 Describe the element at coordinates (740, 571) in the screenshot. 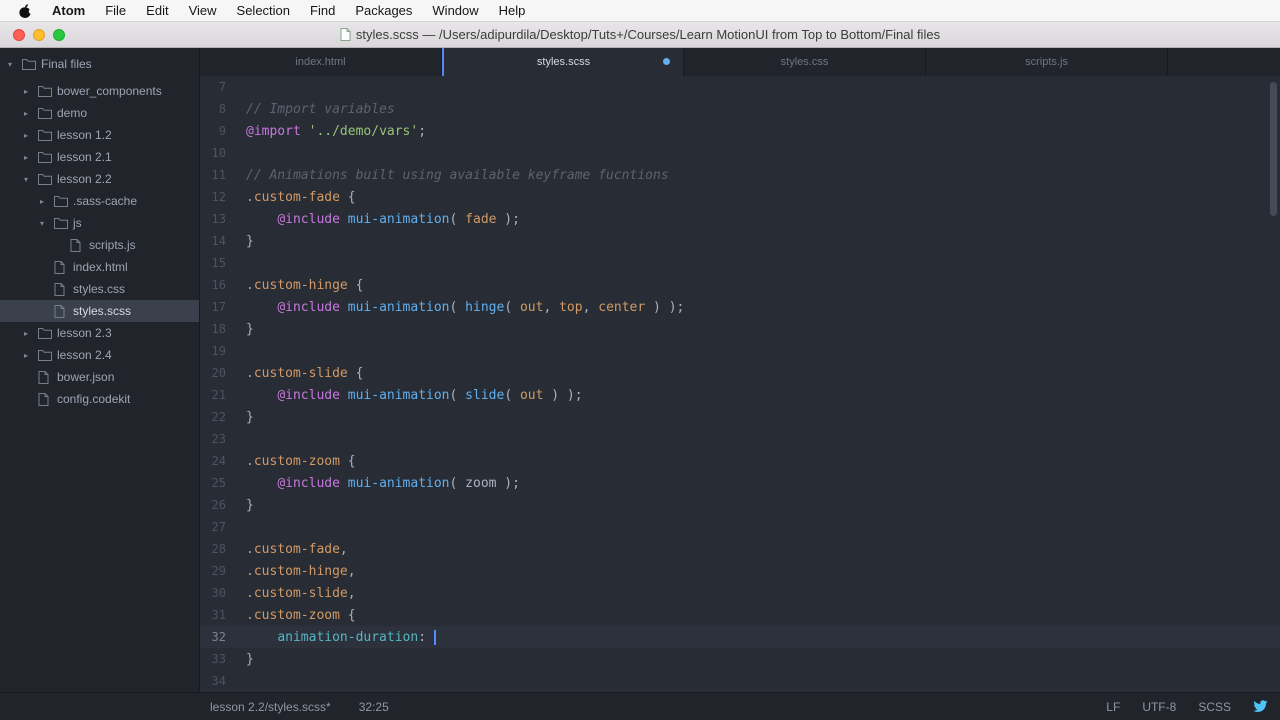

I see `code-line-29: 29 .custom-hinge,` at that location.